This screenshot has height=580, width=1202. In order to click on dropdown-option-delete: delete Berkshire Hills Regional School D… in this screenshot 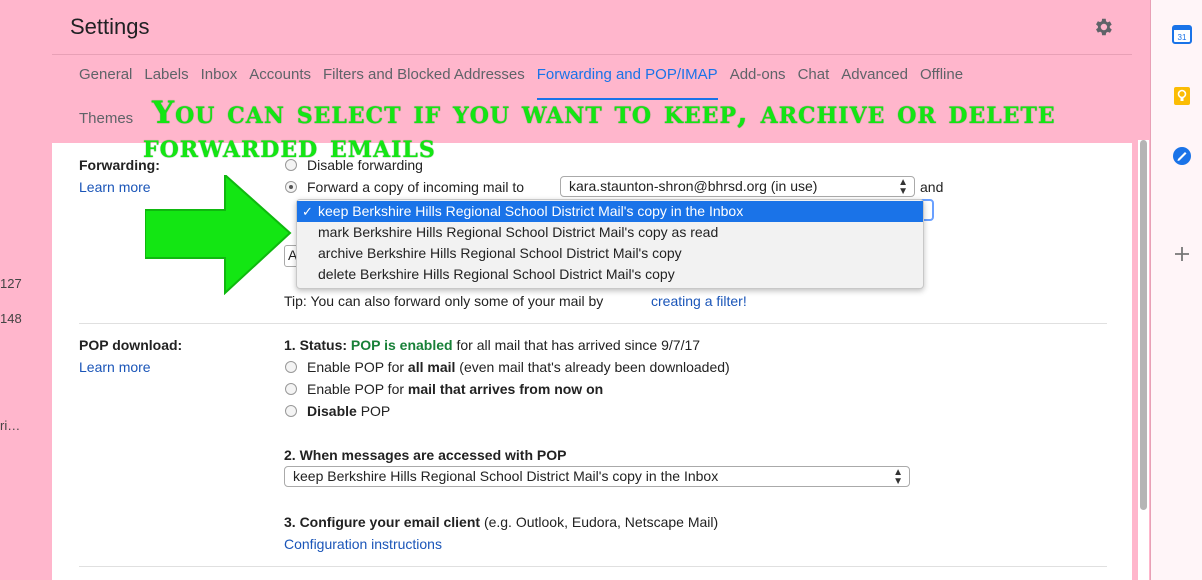, I will do `click(610, 274)`.